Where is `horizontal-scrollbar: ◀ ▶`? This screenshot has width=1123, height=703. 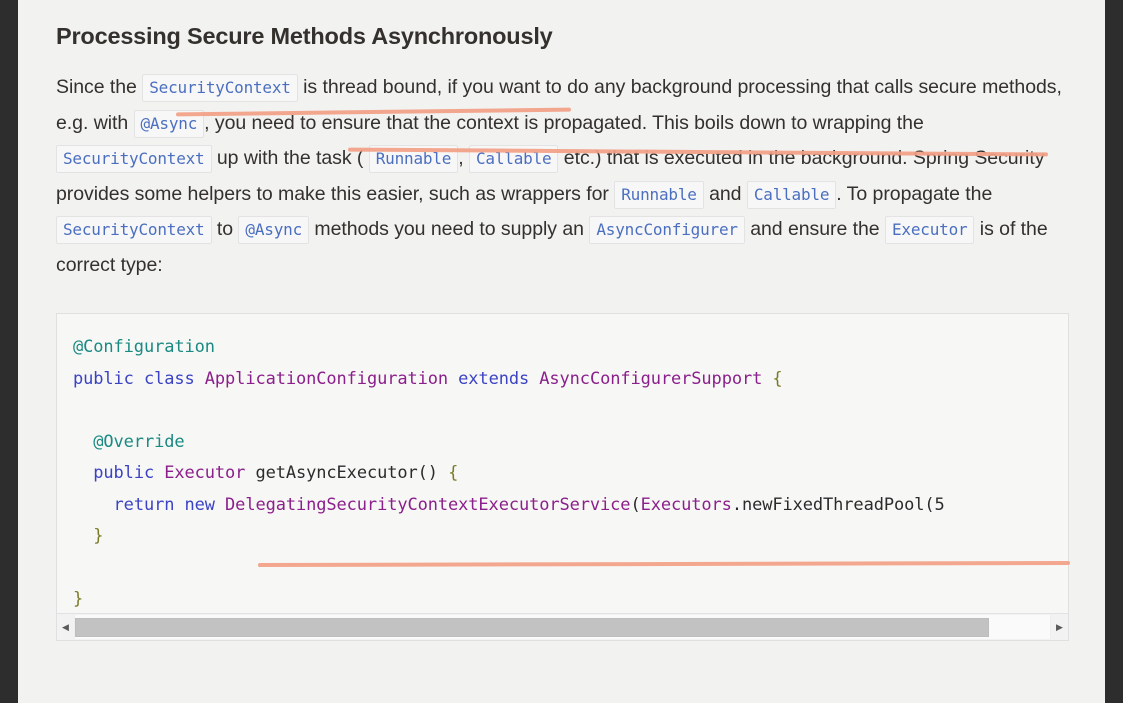
horizontal-scrollbar: ◀ ▶ is located at coordinates (562, 627).